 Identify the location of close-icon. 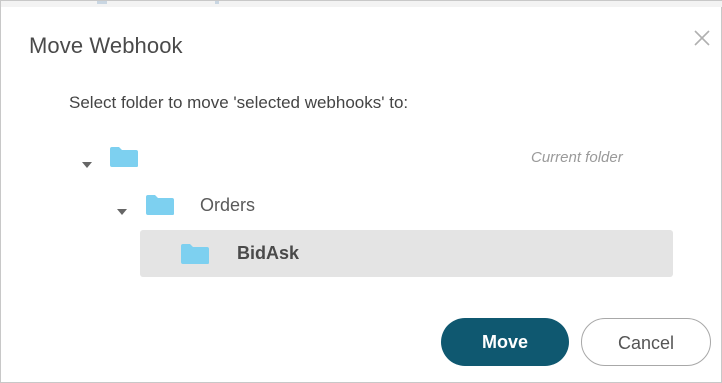
(702, 38).